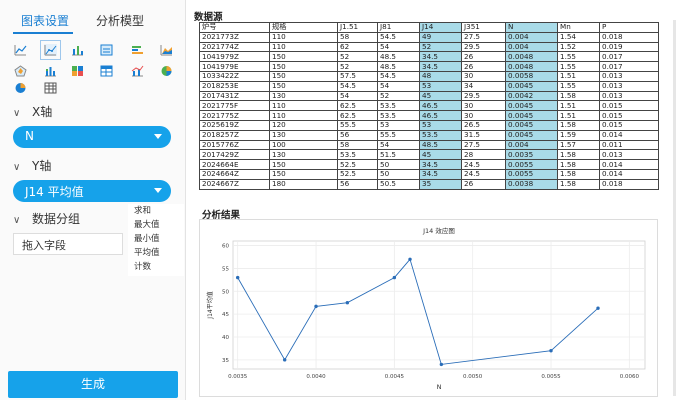 The image size is (677, 400). I want to click on data-source-title: 数据源, so click(208, 17).